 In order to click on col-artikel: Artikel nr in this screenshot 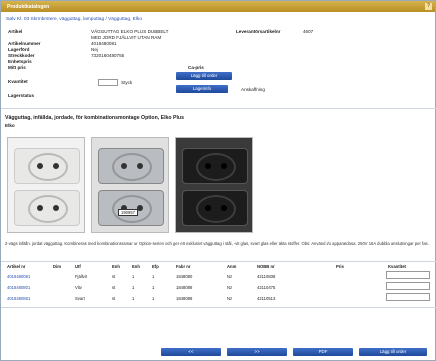, I will do `click(16, 266)`.